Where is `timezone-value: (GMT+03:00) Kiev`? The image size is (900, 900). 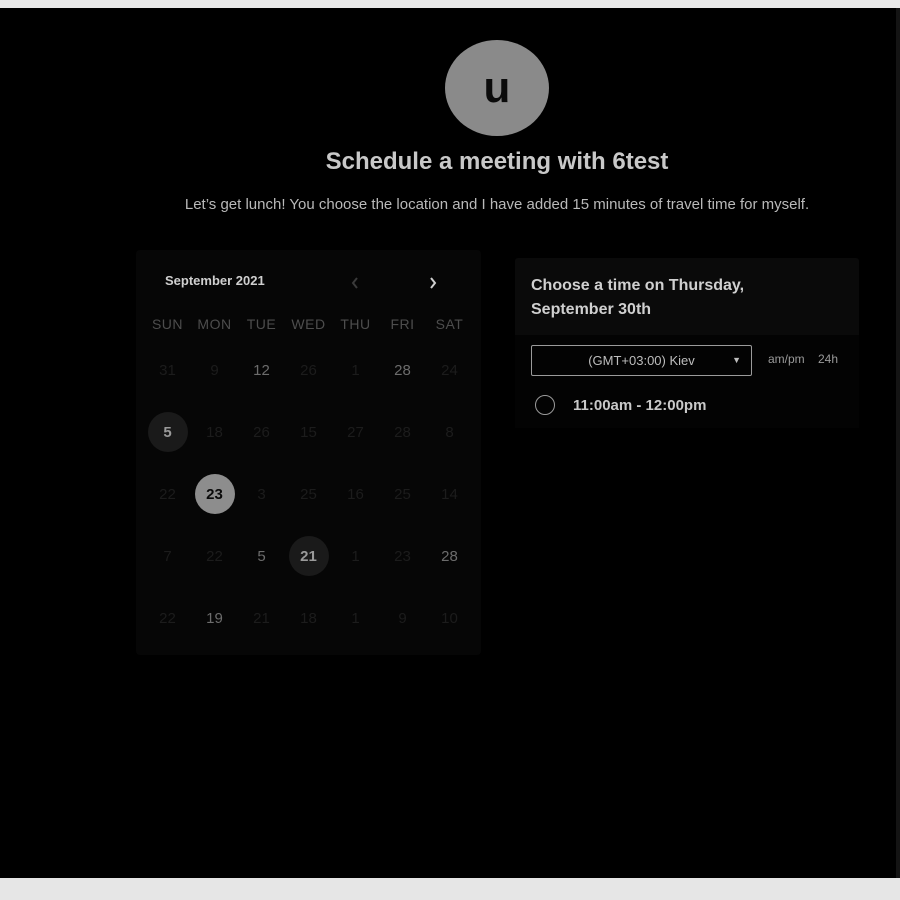
timezone-value: (GMT+03:00) Kiev is located at coordinates (641, 360).